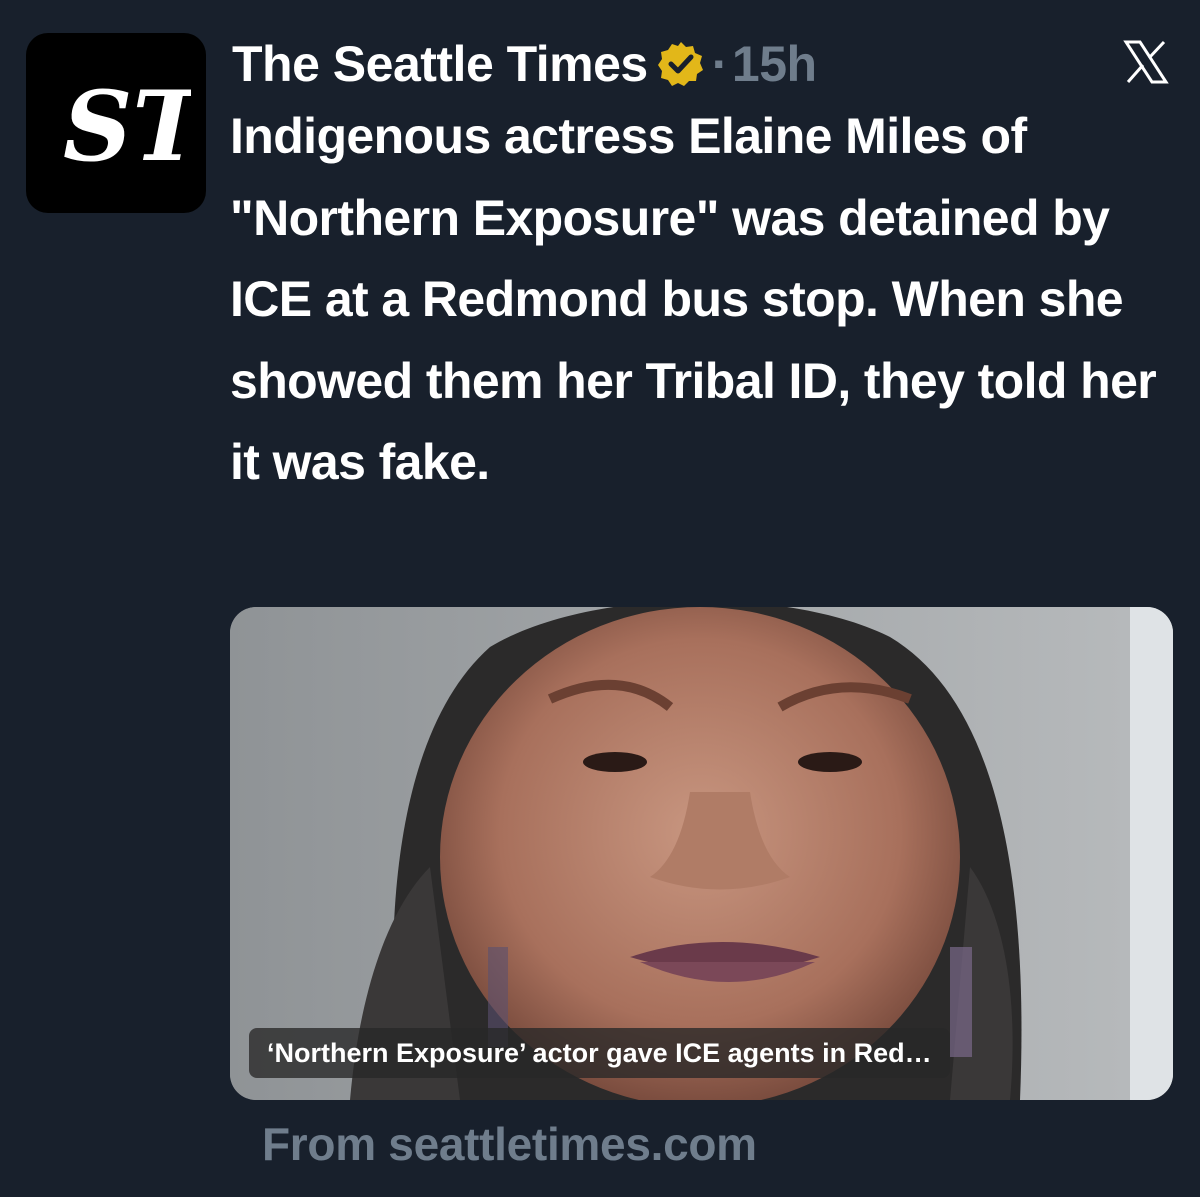  Describe the element at coordinates (1146, 62) in the screenshot. I see `x-logo-icon` at that location.